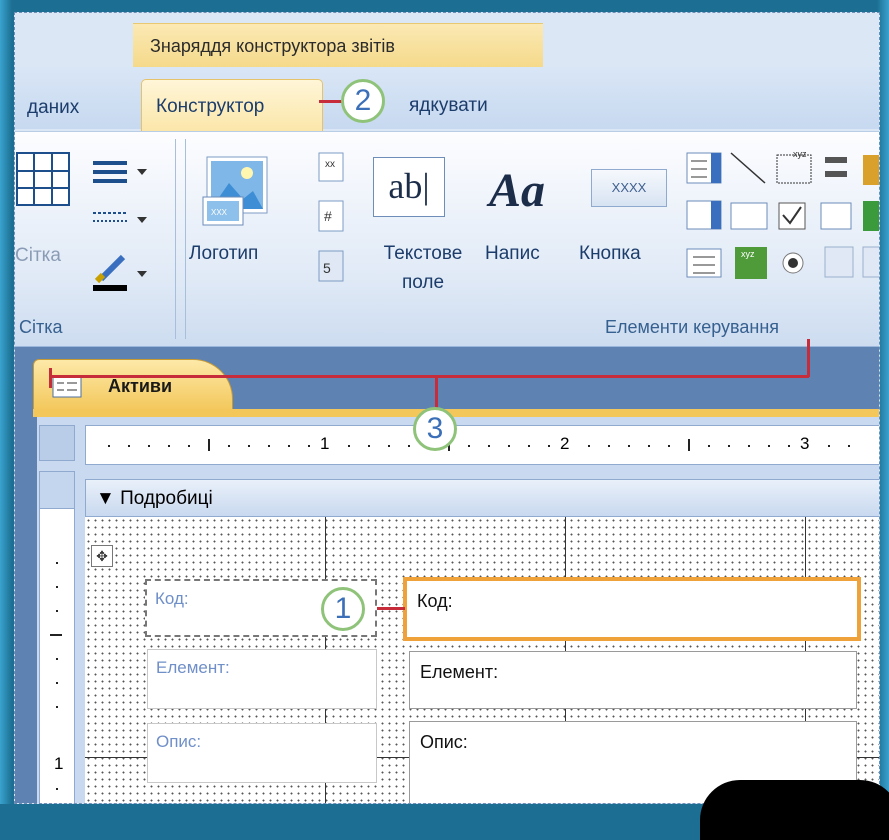 The height and width of the screenshot is (840, 889). Describe the element at coordinates (692, 327) in the screenshot. I see `controls-group-label: Елементи керування` at that location.